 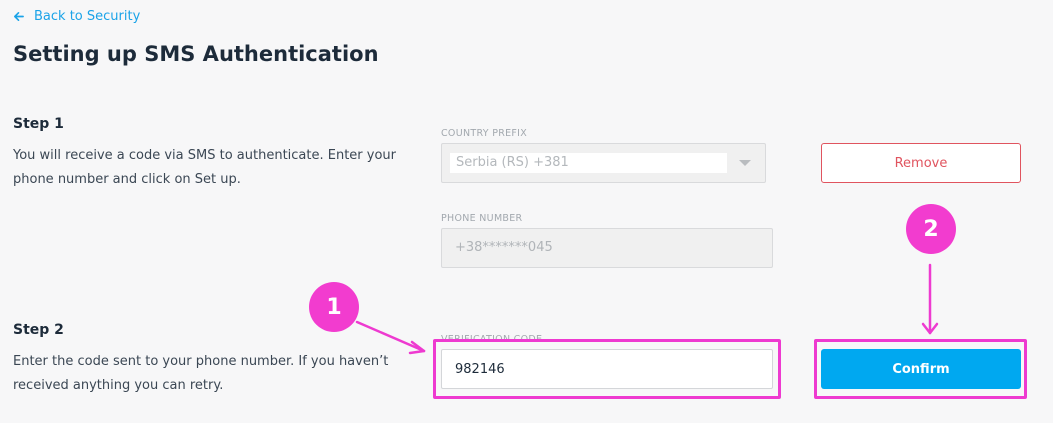 What do you see at coordinates (390, 336) in the screenshot?
I see `arrow-to-code-input` at bounding box center [390, 336].